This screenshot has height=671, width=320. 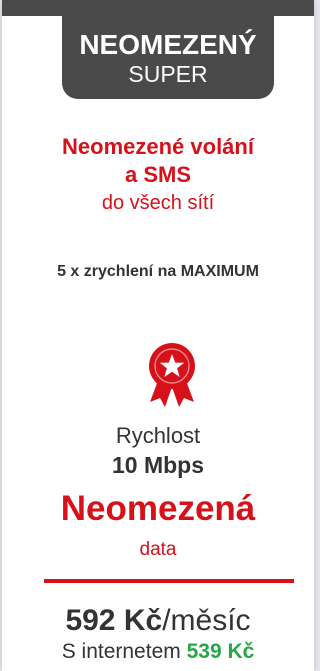 What do you see at coordinates (169, 581) in the screenshot?
I see `price-divider` at bounding box center [169, 581].